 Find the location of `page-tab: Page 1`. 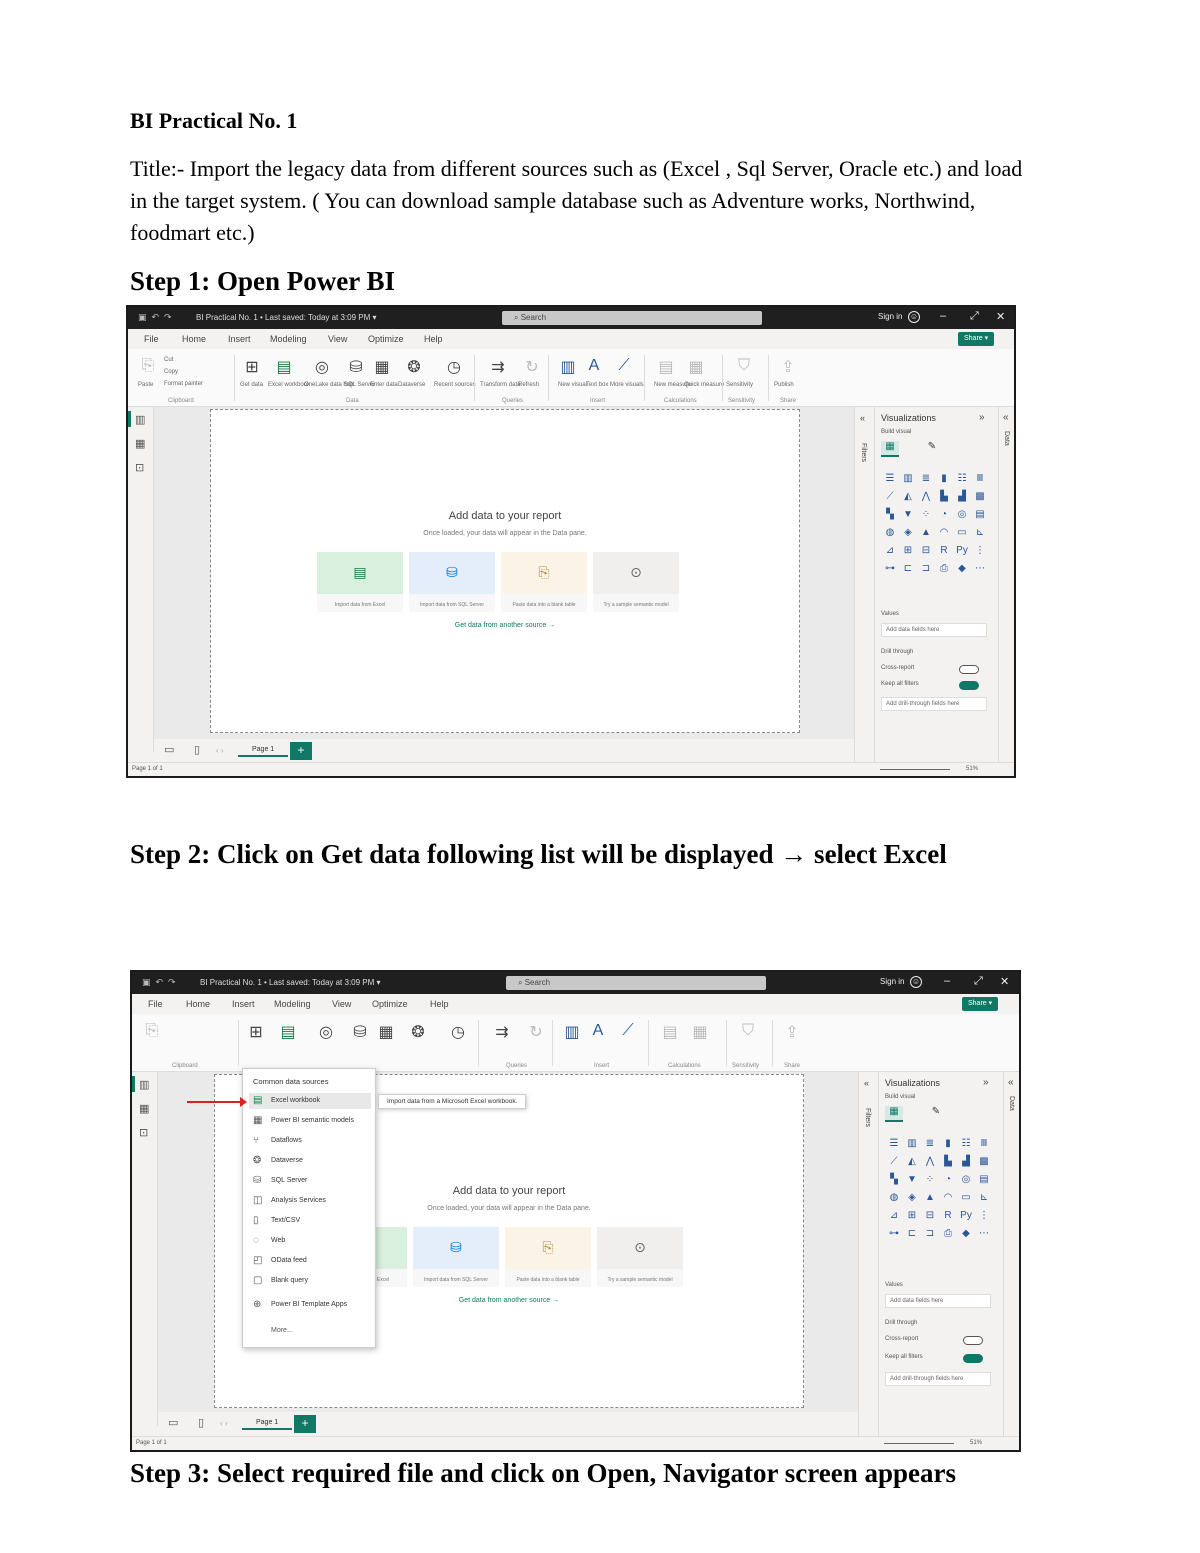

page-tab: Page 1 is located at coordinates (263, 750).